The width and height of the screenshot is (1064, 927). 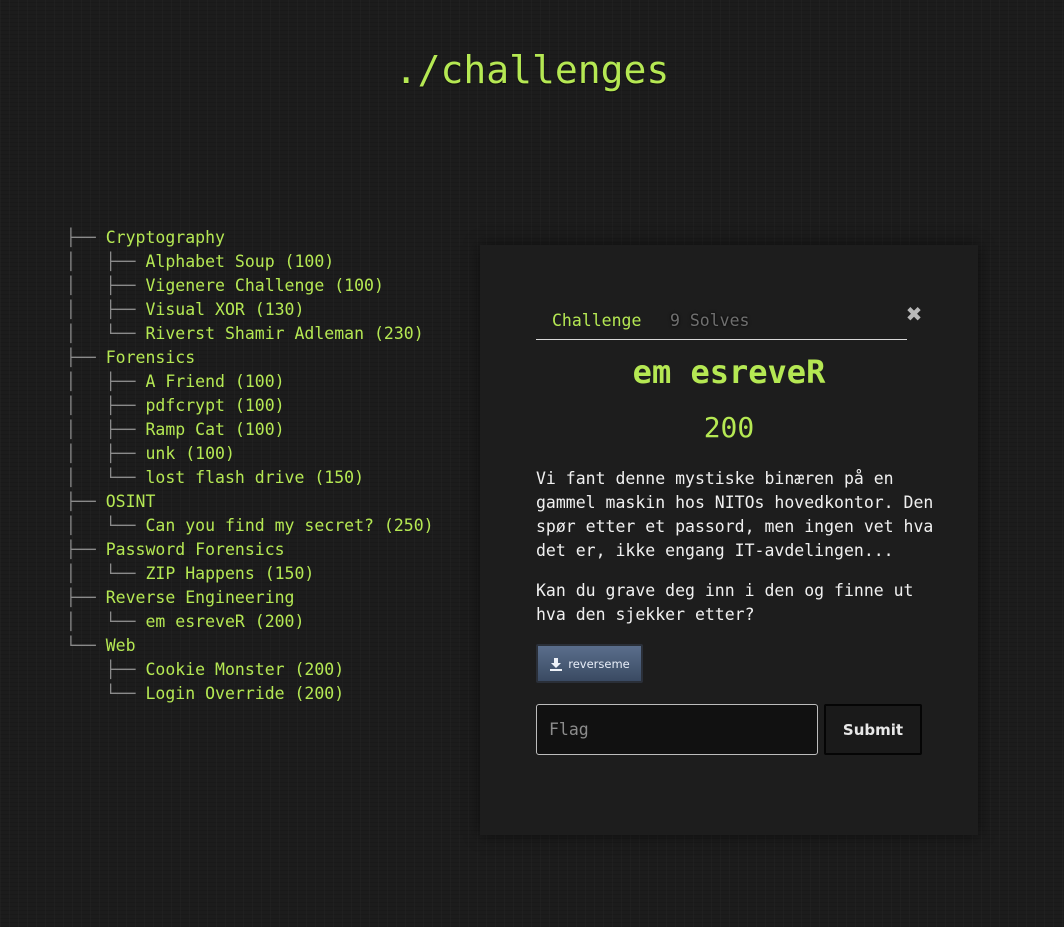 I want to click on tree-category: ├── OSINT, so click(x=250, y=502).